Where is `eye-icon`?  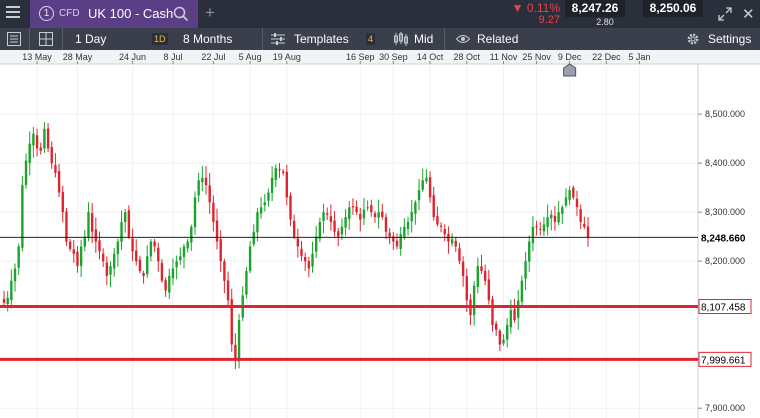 eye-icon is located at coordinates (463, 39).